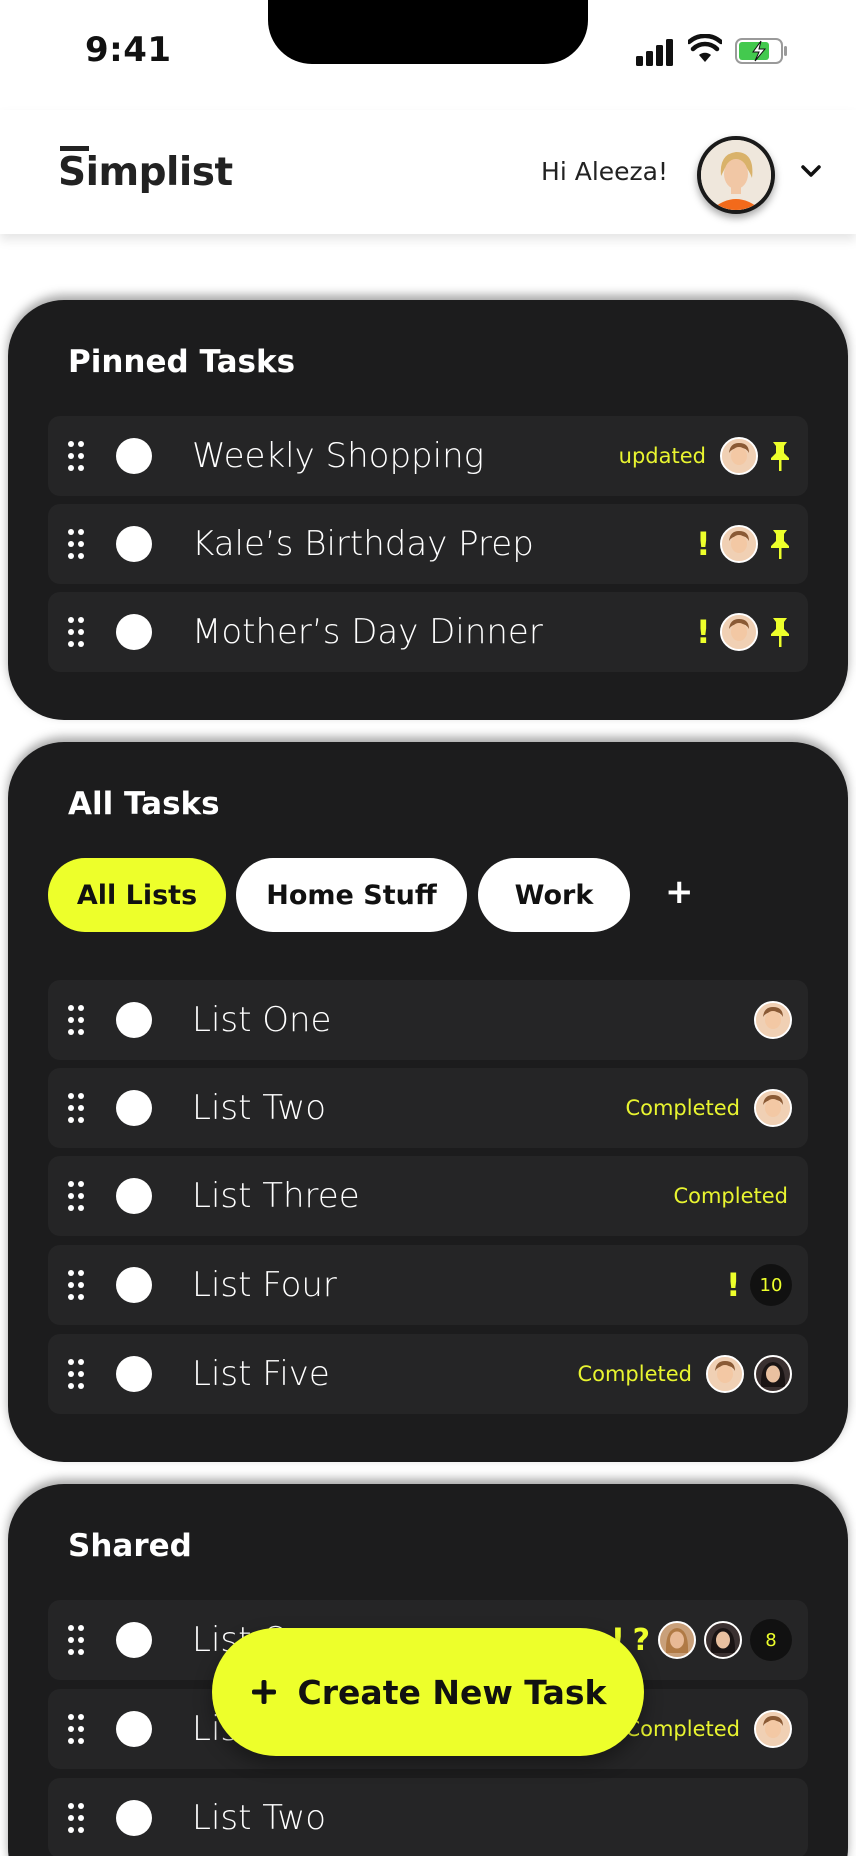  I want to click on create-new-task-button: Create New Task, so click(428, 1692).